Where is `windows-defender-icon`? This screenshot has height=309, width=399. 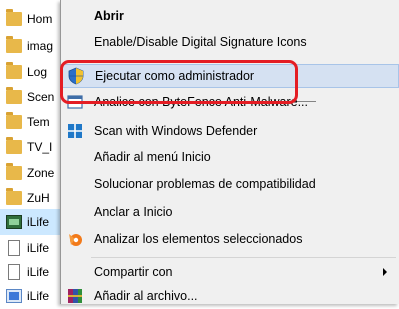
windows-defender-icon is located at coordinates (75, 131).